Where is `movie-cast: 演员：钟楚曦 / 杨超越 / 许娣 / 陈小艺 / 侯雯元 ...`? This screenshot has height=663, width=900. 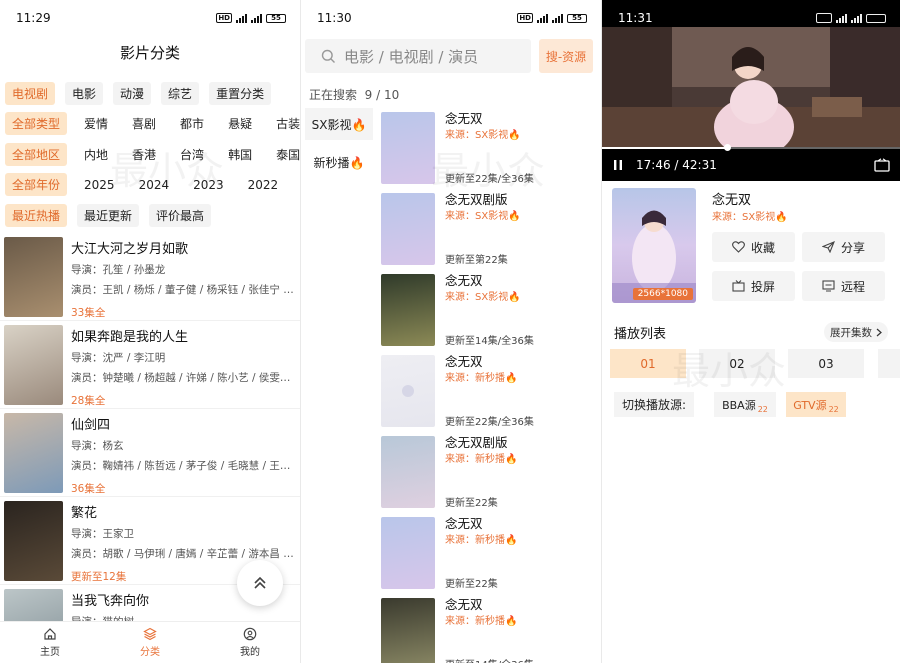 movie-cast: 演员：钟楚曦 / 杨超越 / 许娣 / 陈小艺 / 侯雯元 ... is located at coordinates (183, 377).